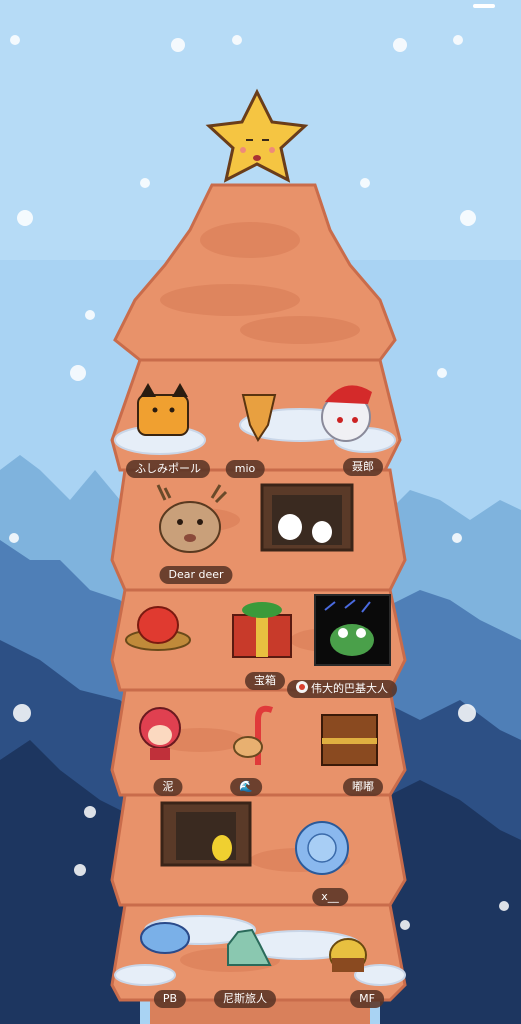  Describe the element at coordinates (206, 834) in the screenshot. I see `window-person-icon` at that location.